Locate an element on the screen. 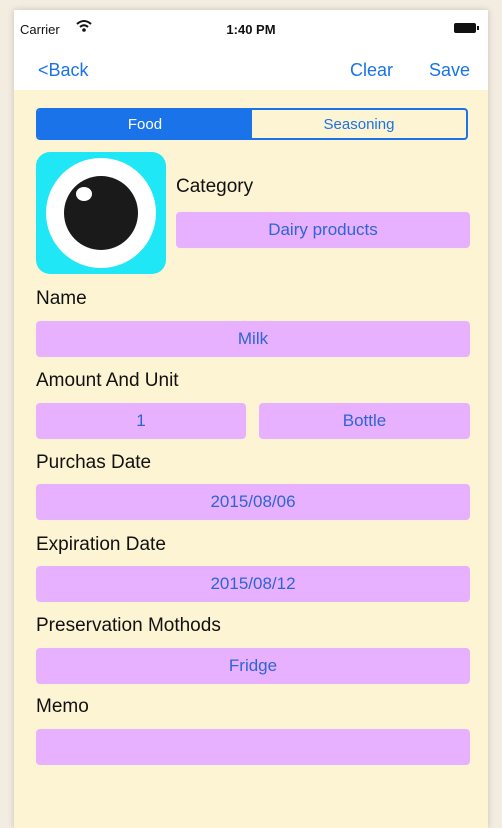 The height and width of the screenshot is (828, 502). name-field: Milk is located at coordinates (253, 339).